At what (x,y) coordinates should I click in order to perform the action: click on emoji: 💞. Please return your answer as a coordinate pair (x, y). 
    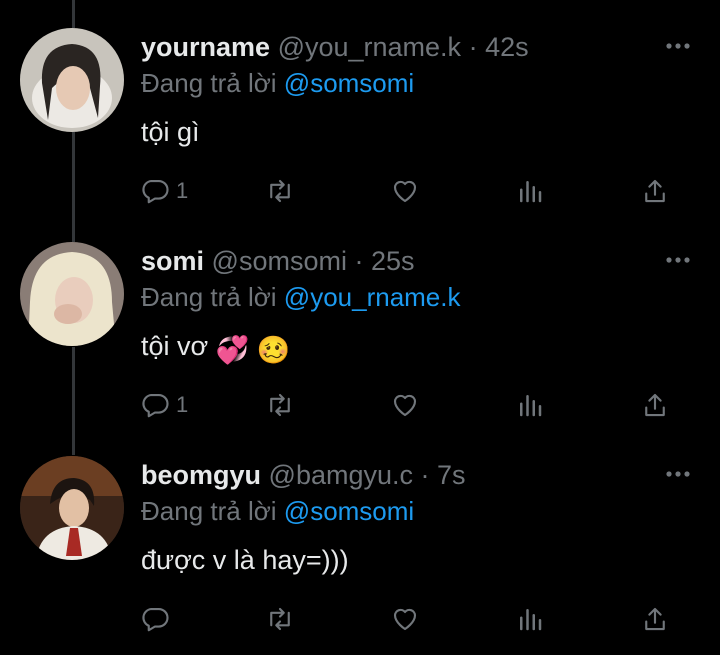
    Looking at the image, I should click on (232, 350).